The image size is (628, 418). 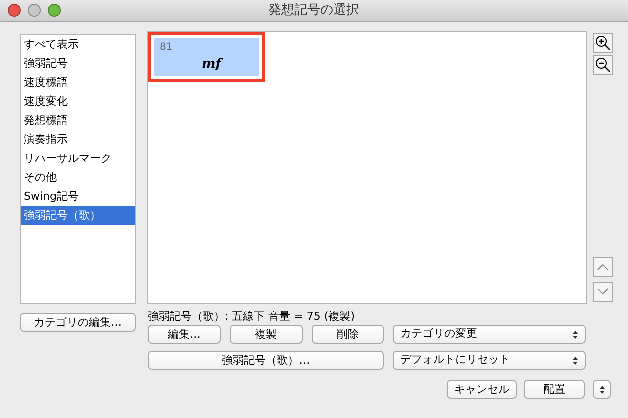 What do you see at coordinates (78, 139) in the screenshot?
I see `category-item: 演奏指示` at bounding box center [78, 139].